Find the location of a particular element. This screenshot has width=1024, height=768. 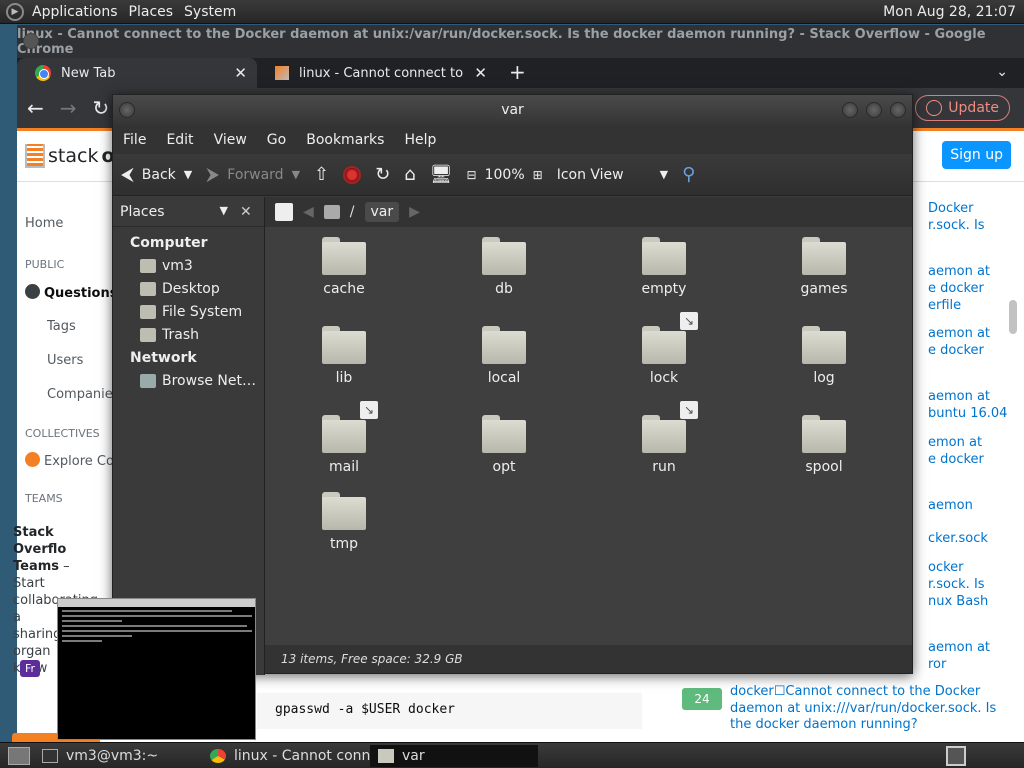

related-link: ocker is located at coordinates (946, 567).